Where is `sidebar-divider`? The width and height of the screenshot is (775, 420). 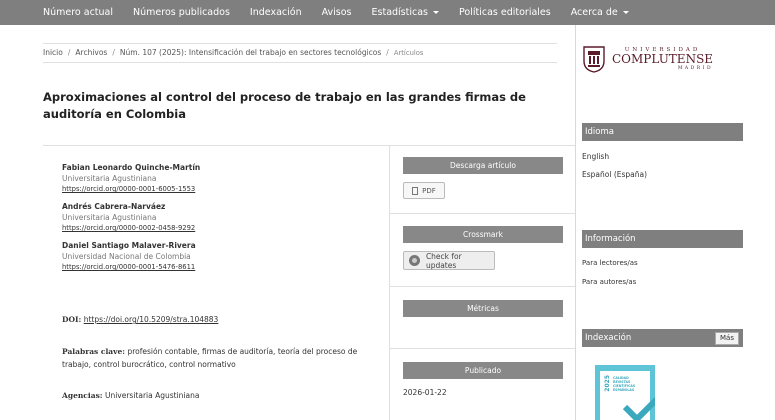 sidebar-divider is located at coordinates (575, 222).